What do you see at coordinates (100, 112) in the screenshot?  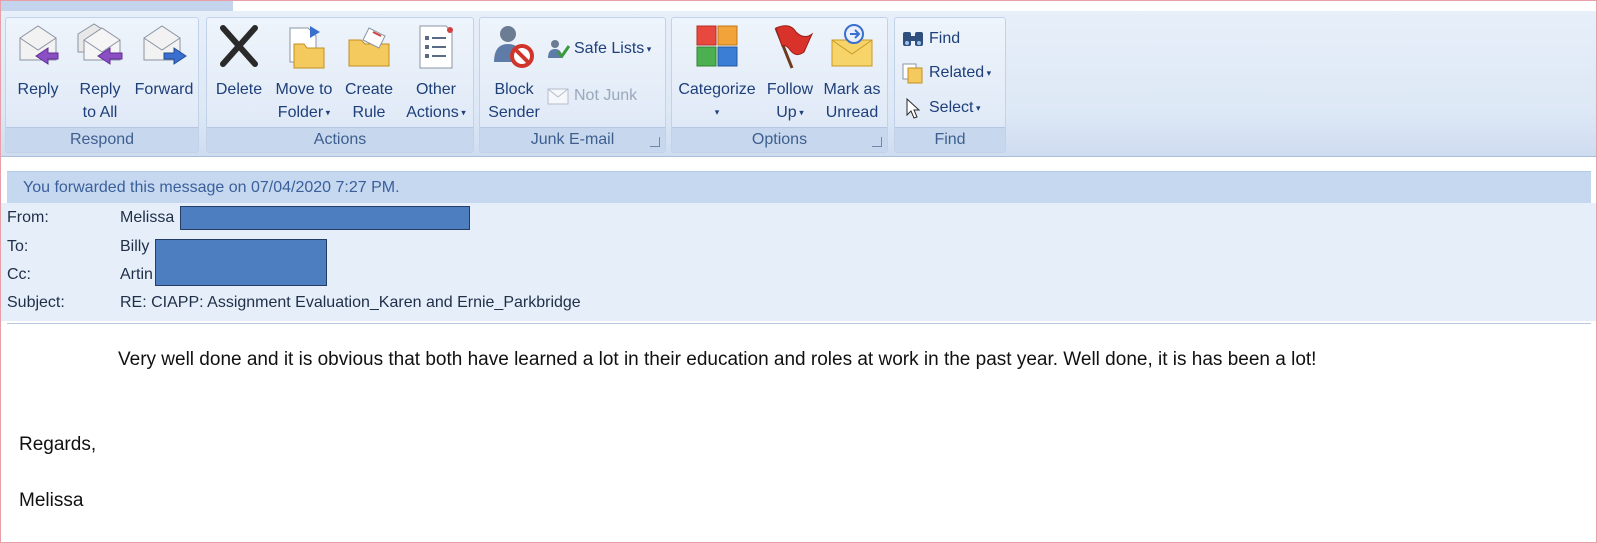 I see `reply-all-label-2: to All` at bounding box center [100, 112].